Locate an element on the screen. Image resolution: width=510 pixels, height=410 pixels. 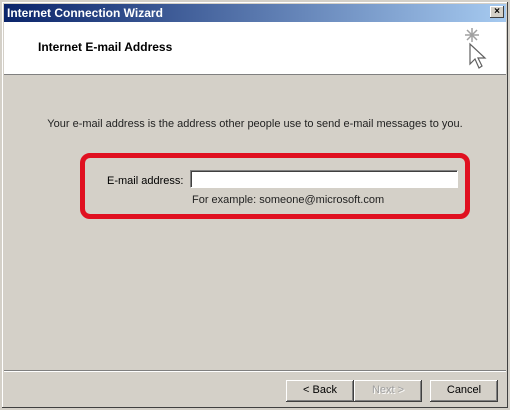
next-button: Next > is located at coordinates (388, 391).